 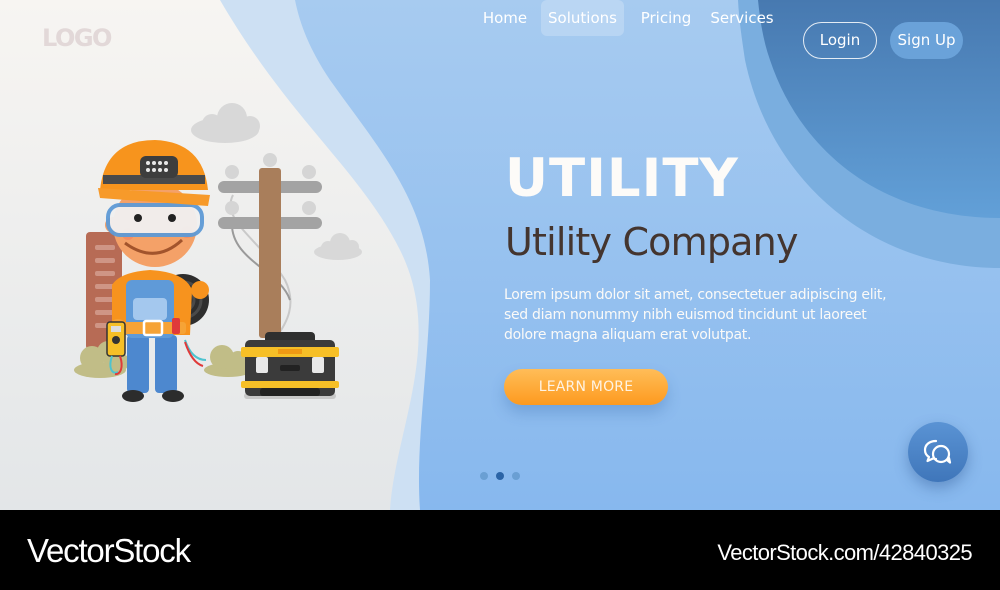 What do you see at coordinates (500, 550) in the screenshot?
I see `watermark-bar: VectorStock VectorStock.com/42840325` at bounding box center [500, 550].